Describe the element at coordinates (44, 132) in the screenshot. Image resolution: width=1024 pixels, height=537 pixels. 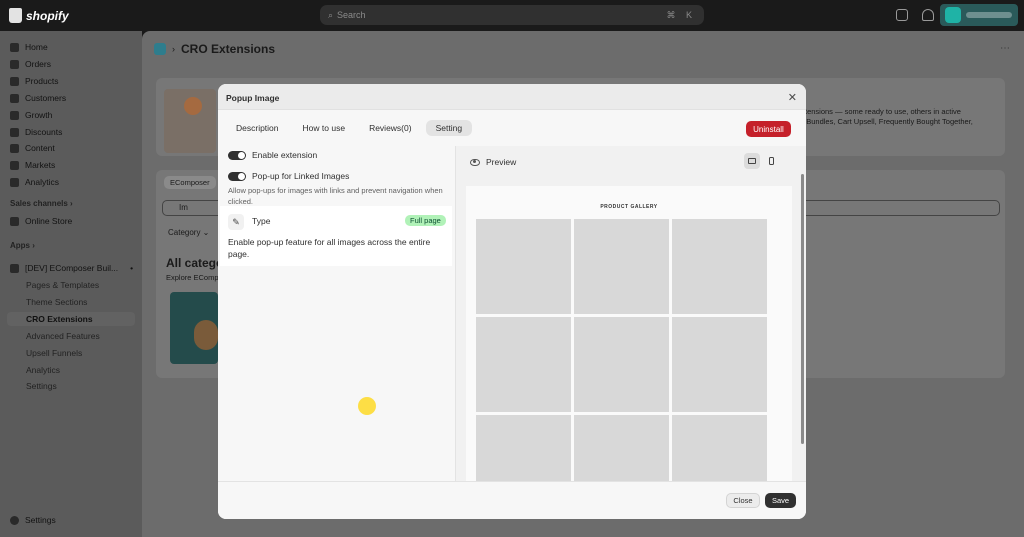
I see `sidebar-item-label: Discounts` at that location.